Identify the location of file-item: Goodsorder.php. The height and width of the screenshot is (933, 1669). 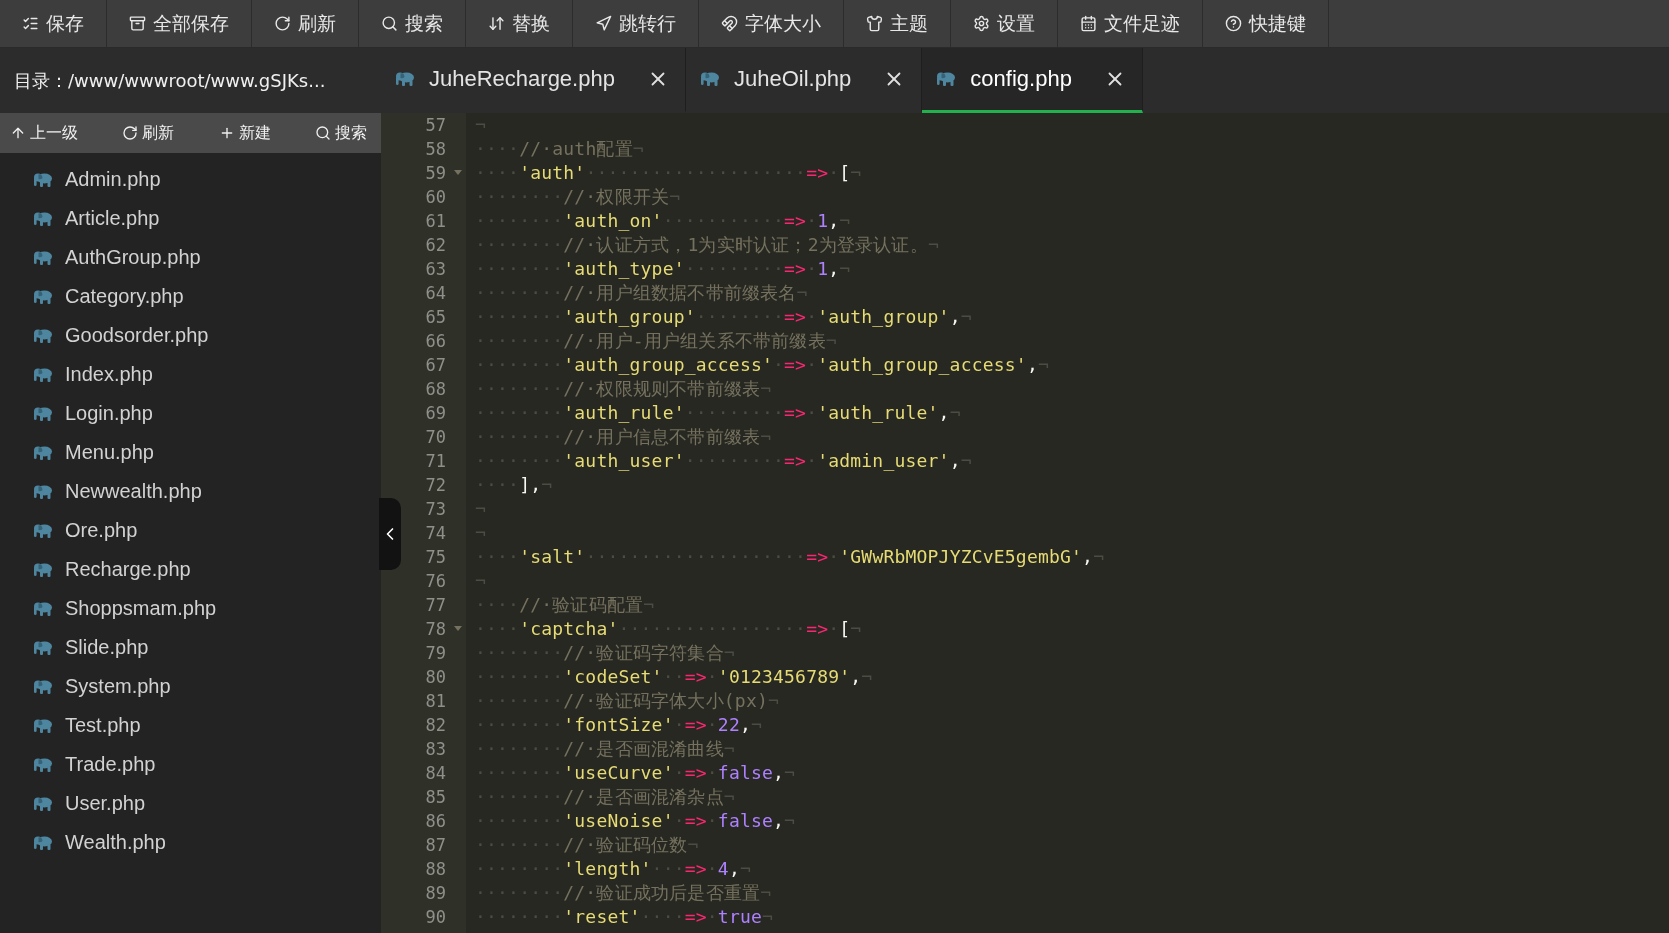
(190, 335).